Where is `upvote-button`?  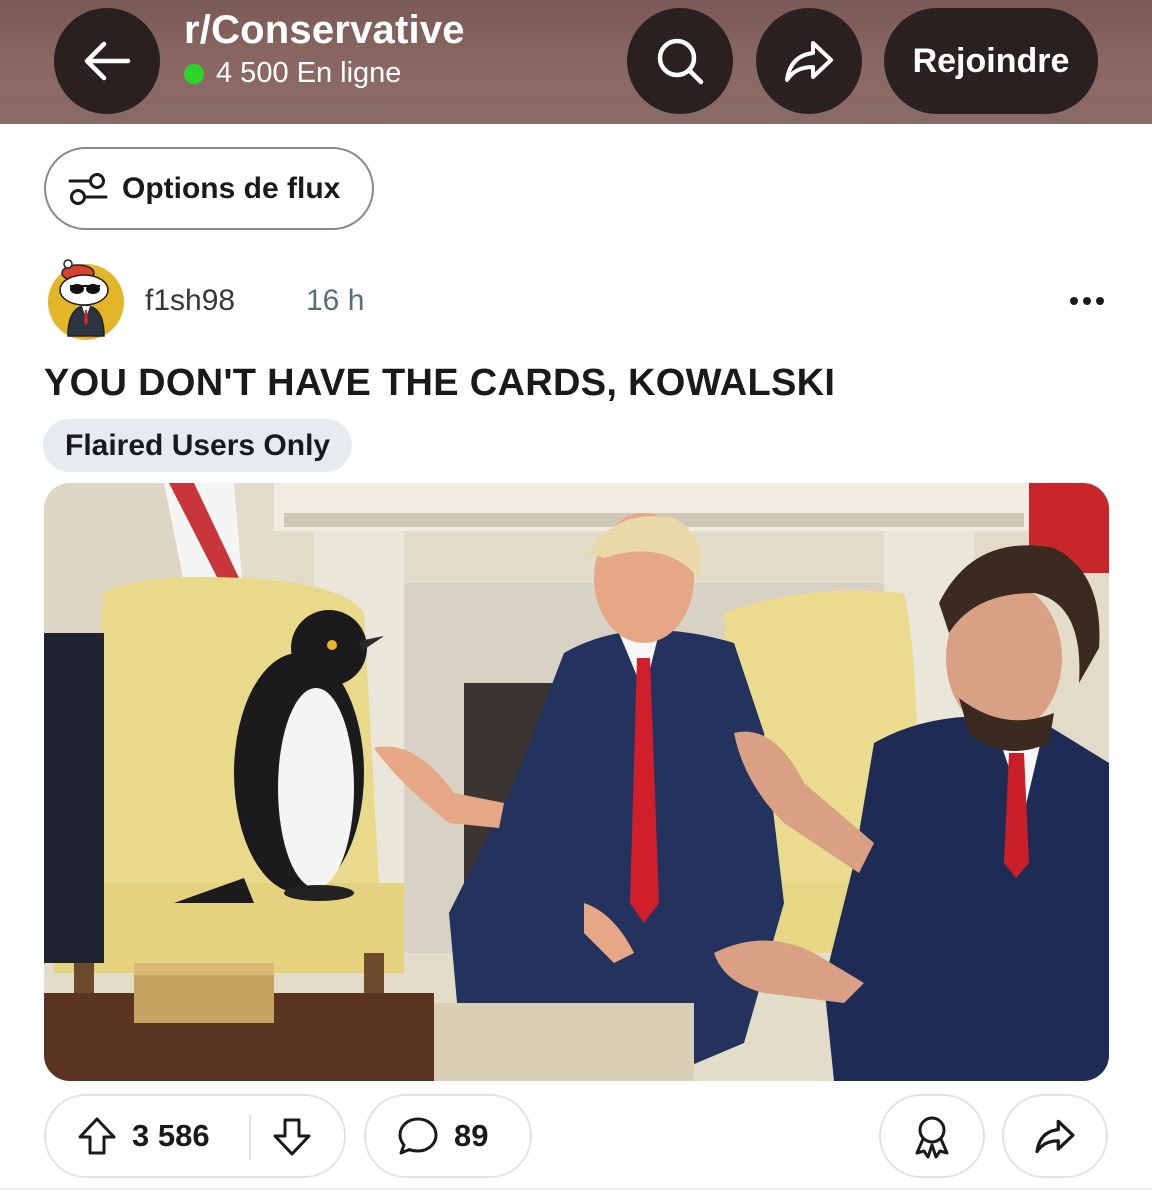
upvote-button is located at coordinates (97, 1136).